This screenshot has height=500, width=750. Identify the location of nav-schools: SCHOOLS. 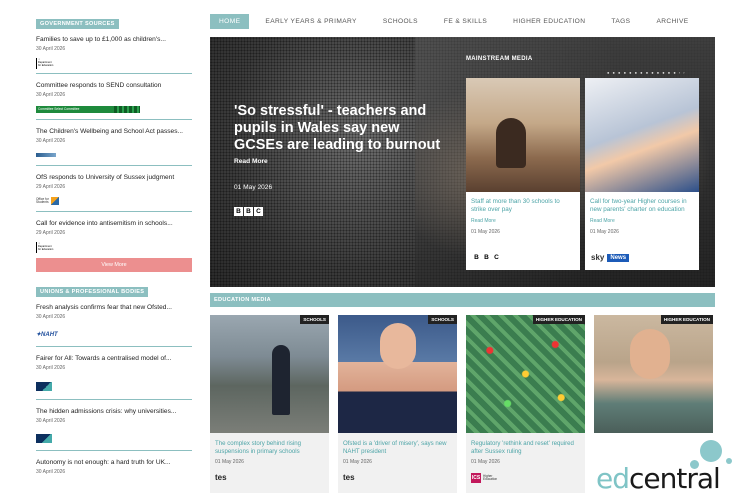
(400, 21).